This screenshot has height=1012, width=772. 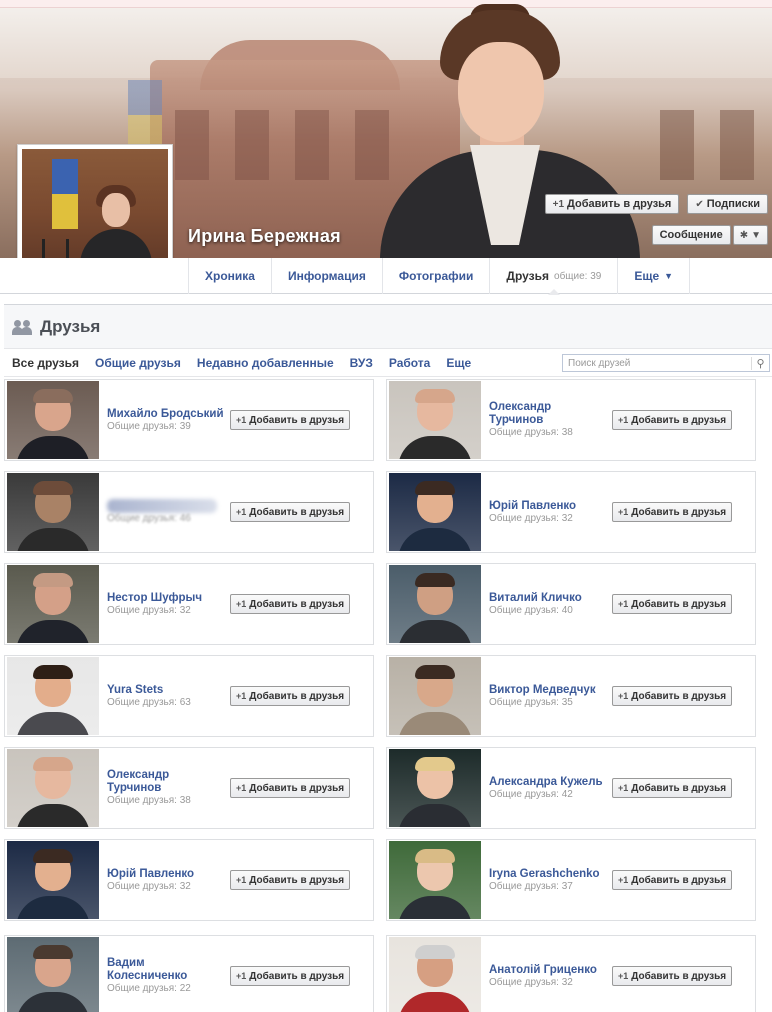 I want to click on friend-name, so click(x=162, y=506).